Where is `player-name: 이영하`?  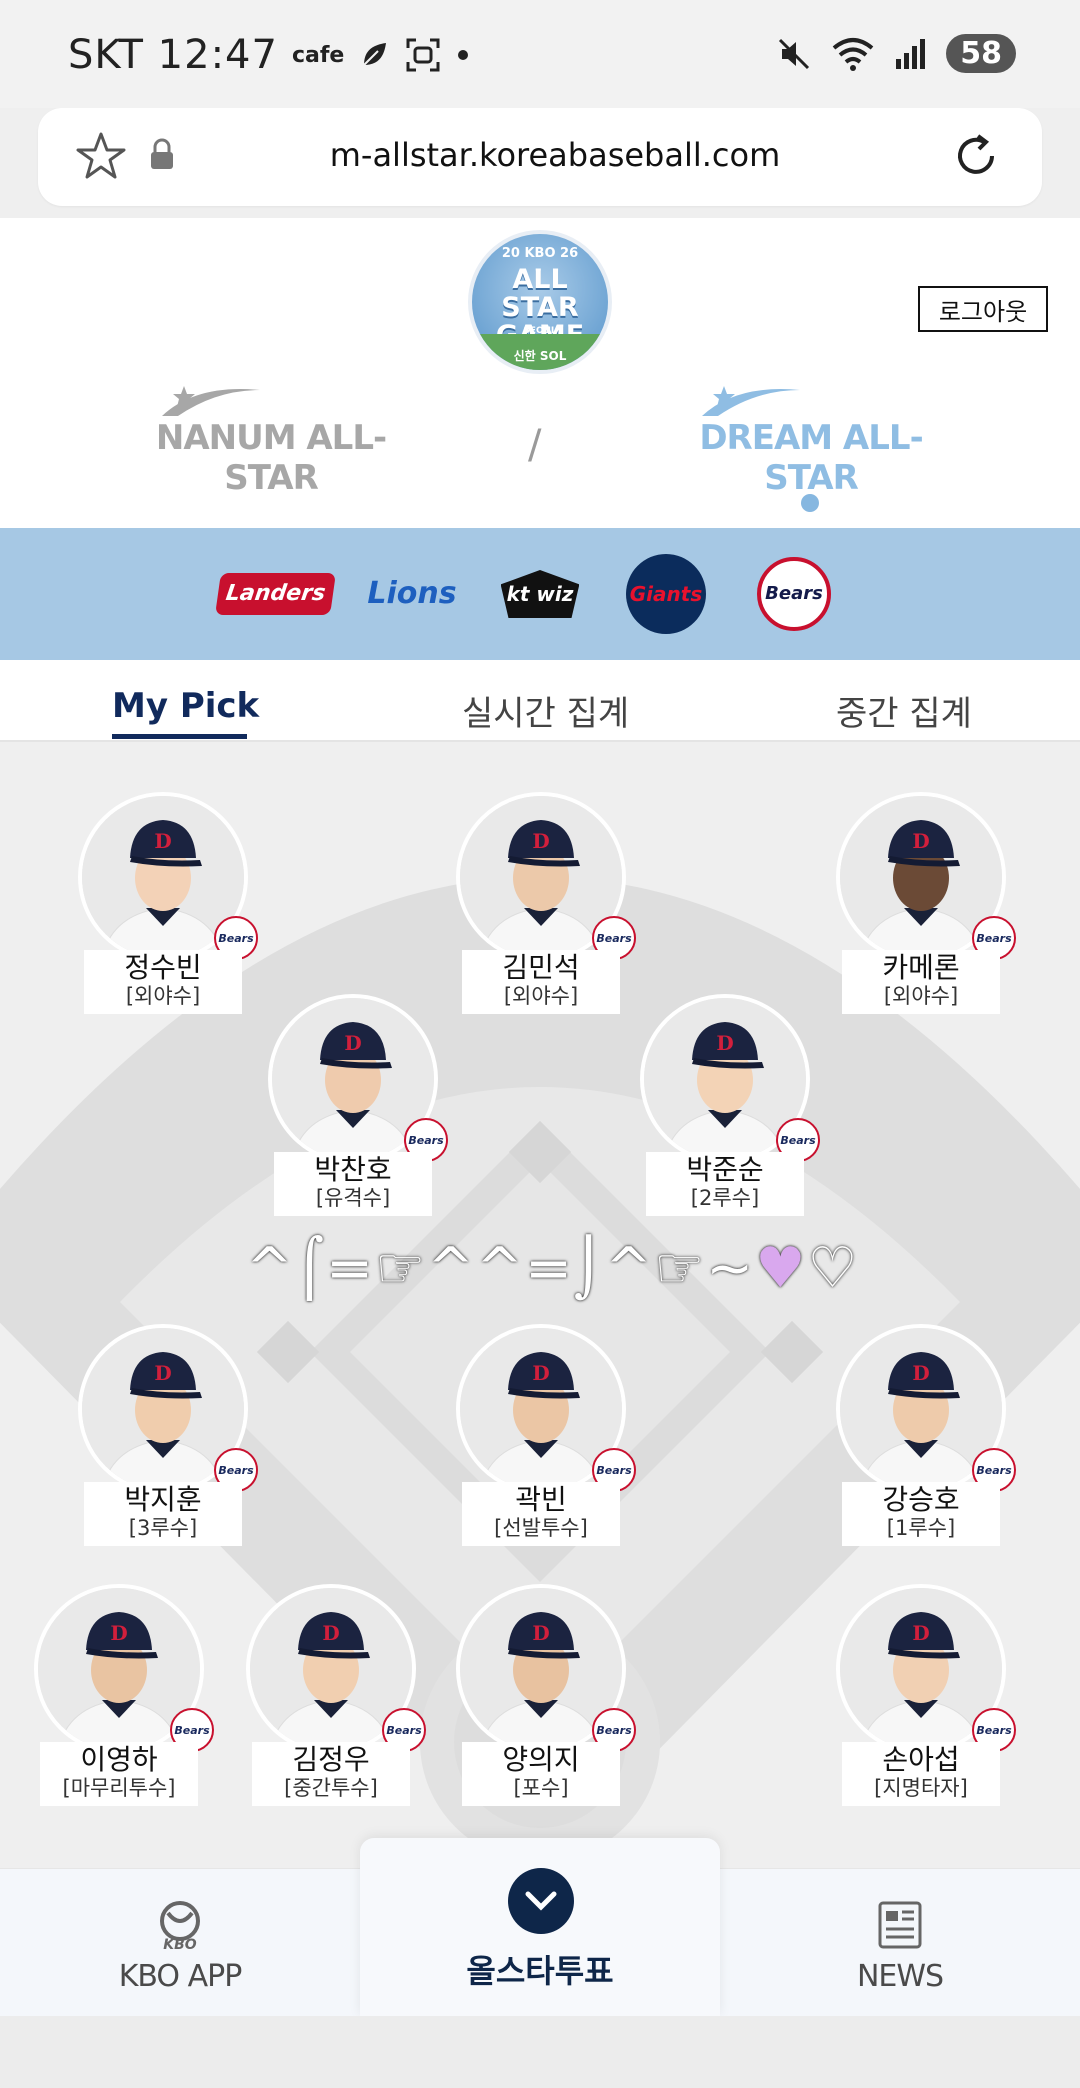 player-name: 이영하 is located at coordinates (119, 1759).